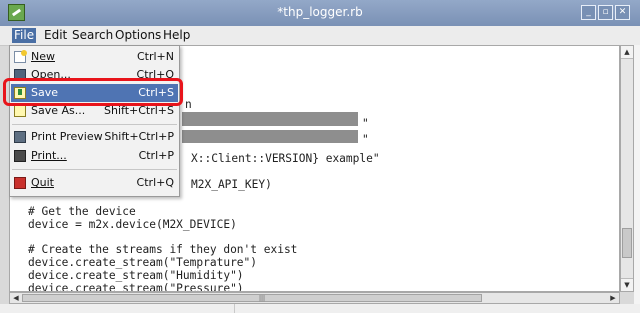  Describe the element at coordinates (155, 182) in the screenshot. I see `shortcut-label: Ctrl+Q` at that location.